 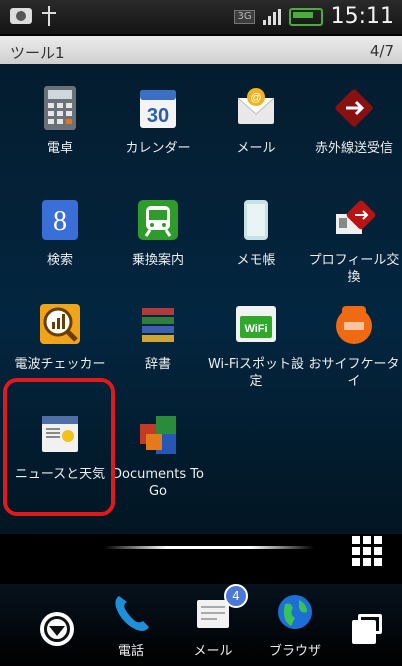 I want to click on dictionary-icon, so click(x=158, y=325).